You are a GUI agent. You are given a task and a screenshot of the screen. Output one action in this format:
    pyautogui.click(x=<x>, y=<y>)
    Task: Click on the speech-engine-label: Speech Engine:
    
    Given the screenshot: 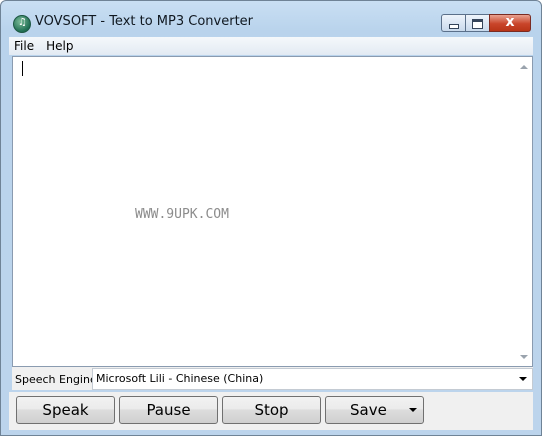 What is the action you would take?
    pyautogui.click(x=58, y=379)
    